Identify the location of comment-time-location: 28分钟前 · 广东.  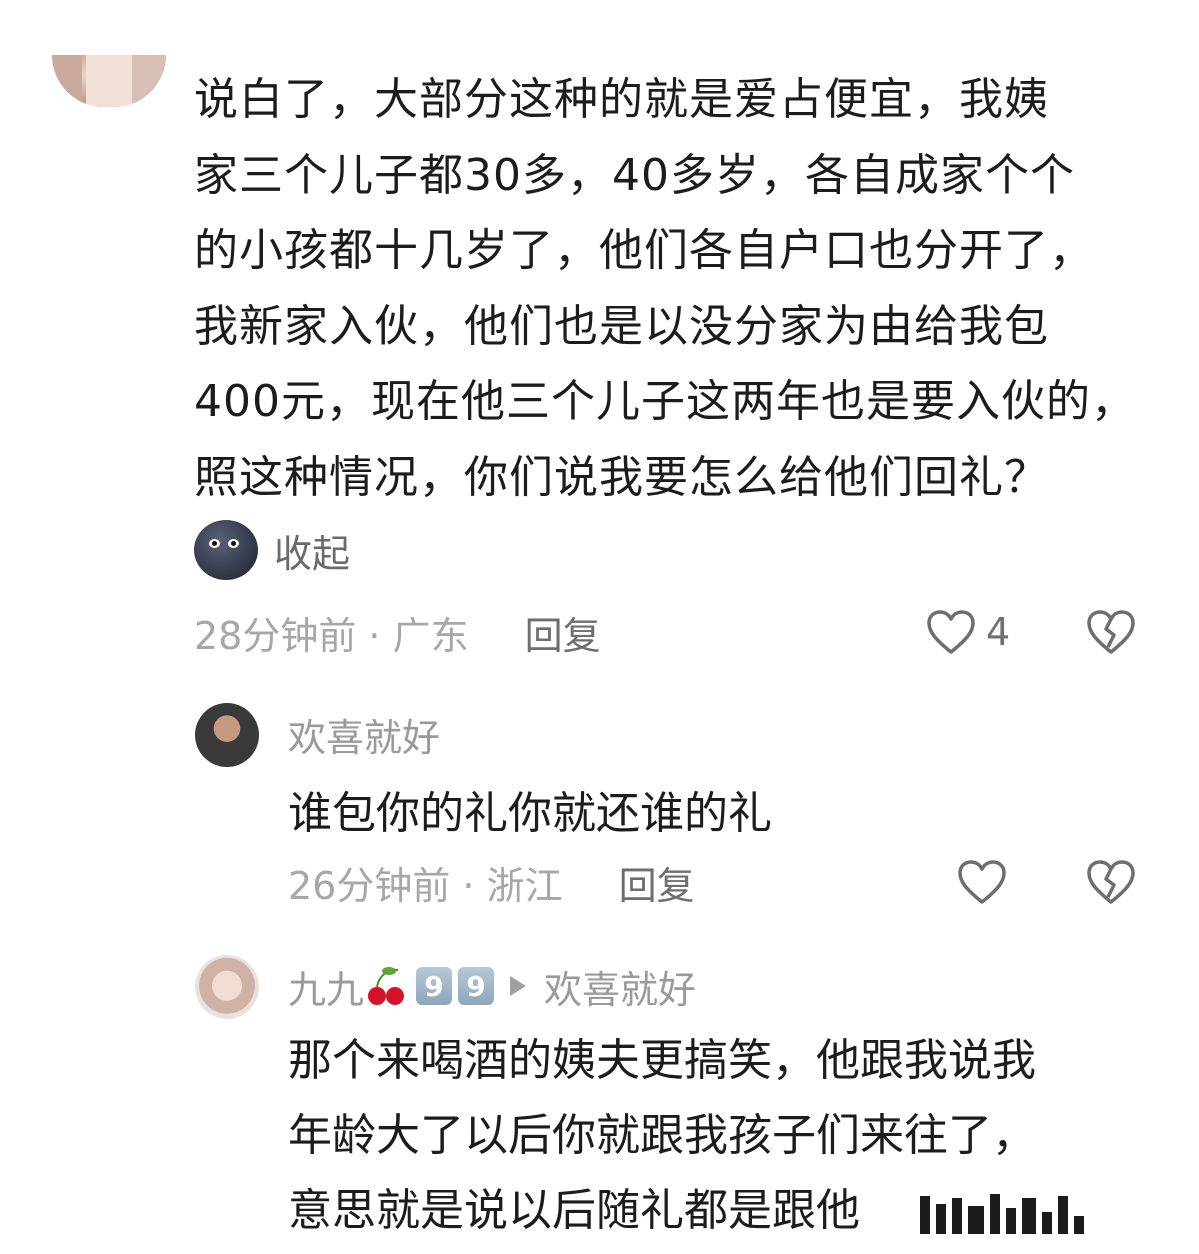
(331, 635).